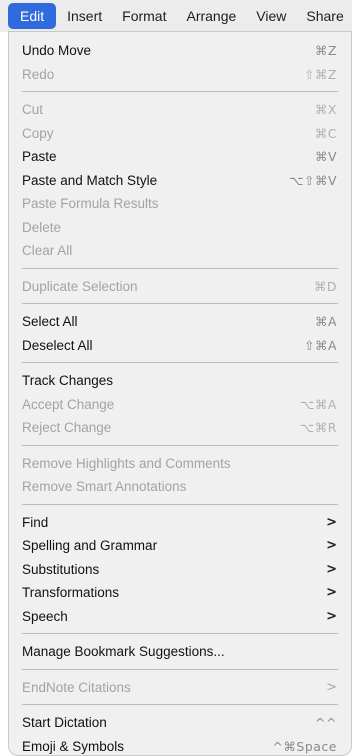 The image size is (352, 756). What do you see at coordinates (50, 321) in the screenshot?
I see `menu-item-label: Select All` at bounding box center [50, 321].